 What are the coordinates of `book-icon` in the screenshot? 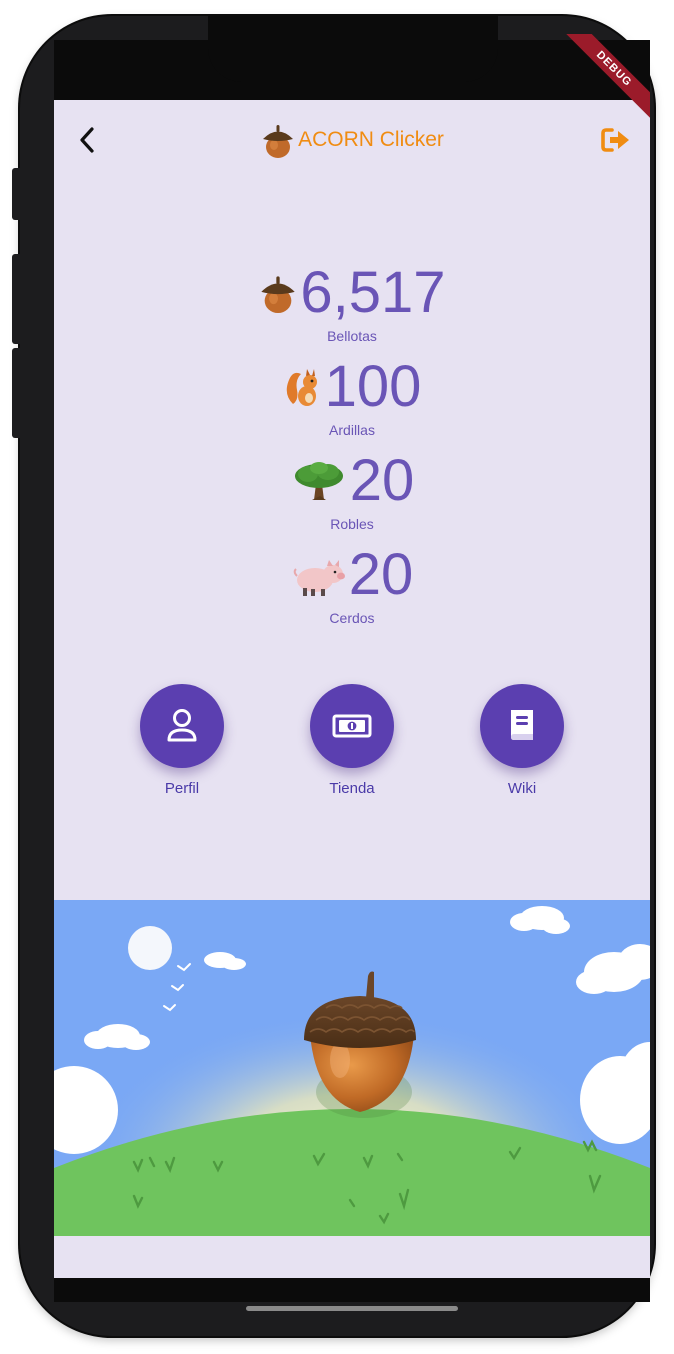 It's located at (522, 725).